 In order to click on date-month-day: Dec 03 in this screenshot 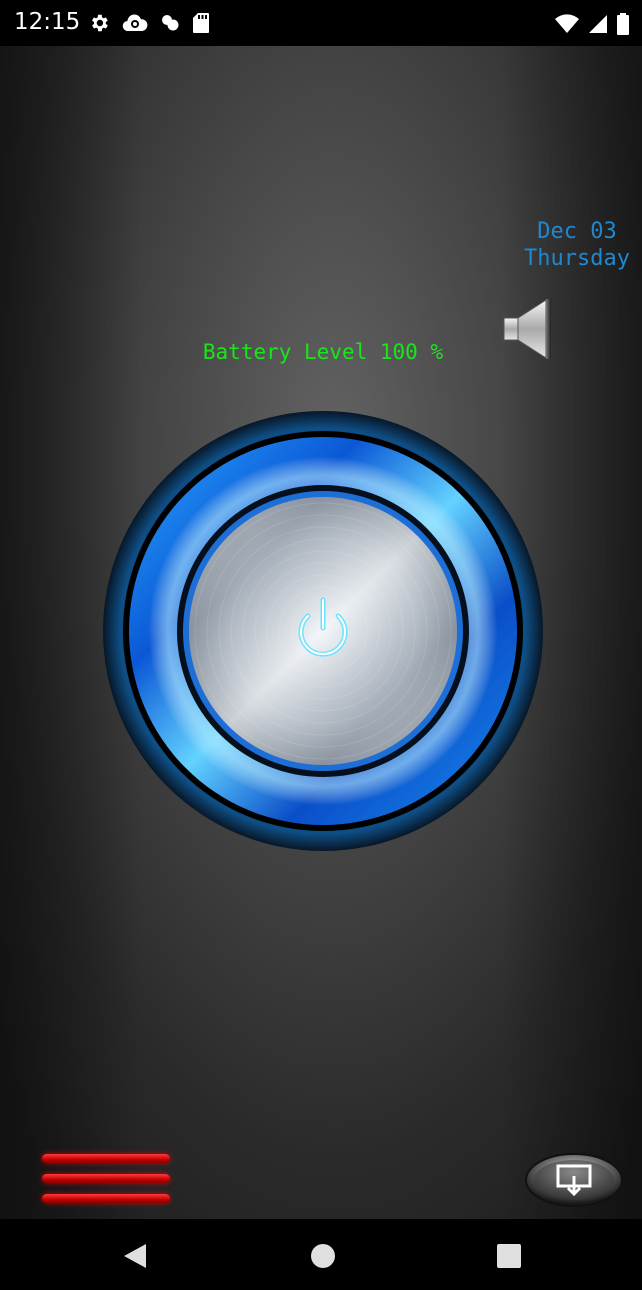, I will do `click(577, 231)`.